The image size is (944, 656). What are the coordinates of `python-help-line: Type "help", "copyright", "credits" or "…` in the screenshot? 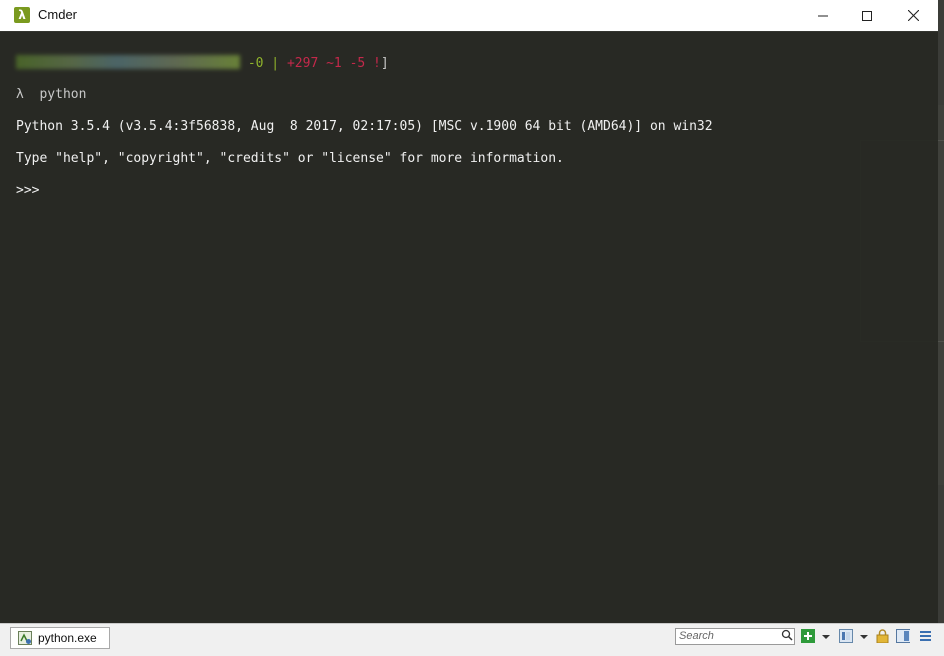 It's located at (290, 158).